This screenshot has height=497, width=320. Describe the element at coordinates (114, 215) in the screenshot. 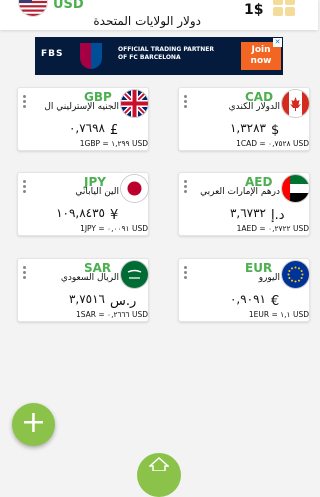

I see `currency-symbol: ¥` at that location.